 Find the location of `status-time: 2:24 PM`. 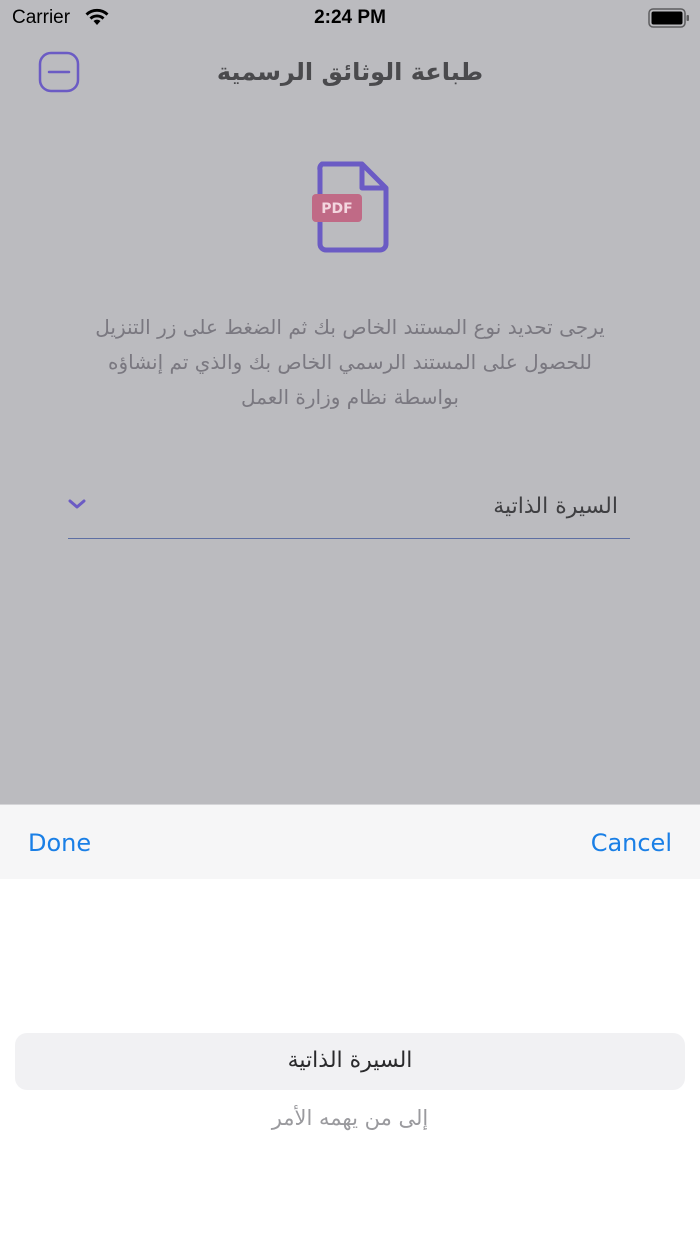

status-time: 2:24 PM is located at coordinates (350, 17).